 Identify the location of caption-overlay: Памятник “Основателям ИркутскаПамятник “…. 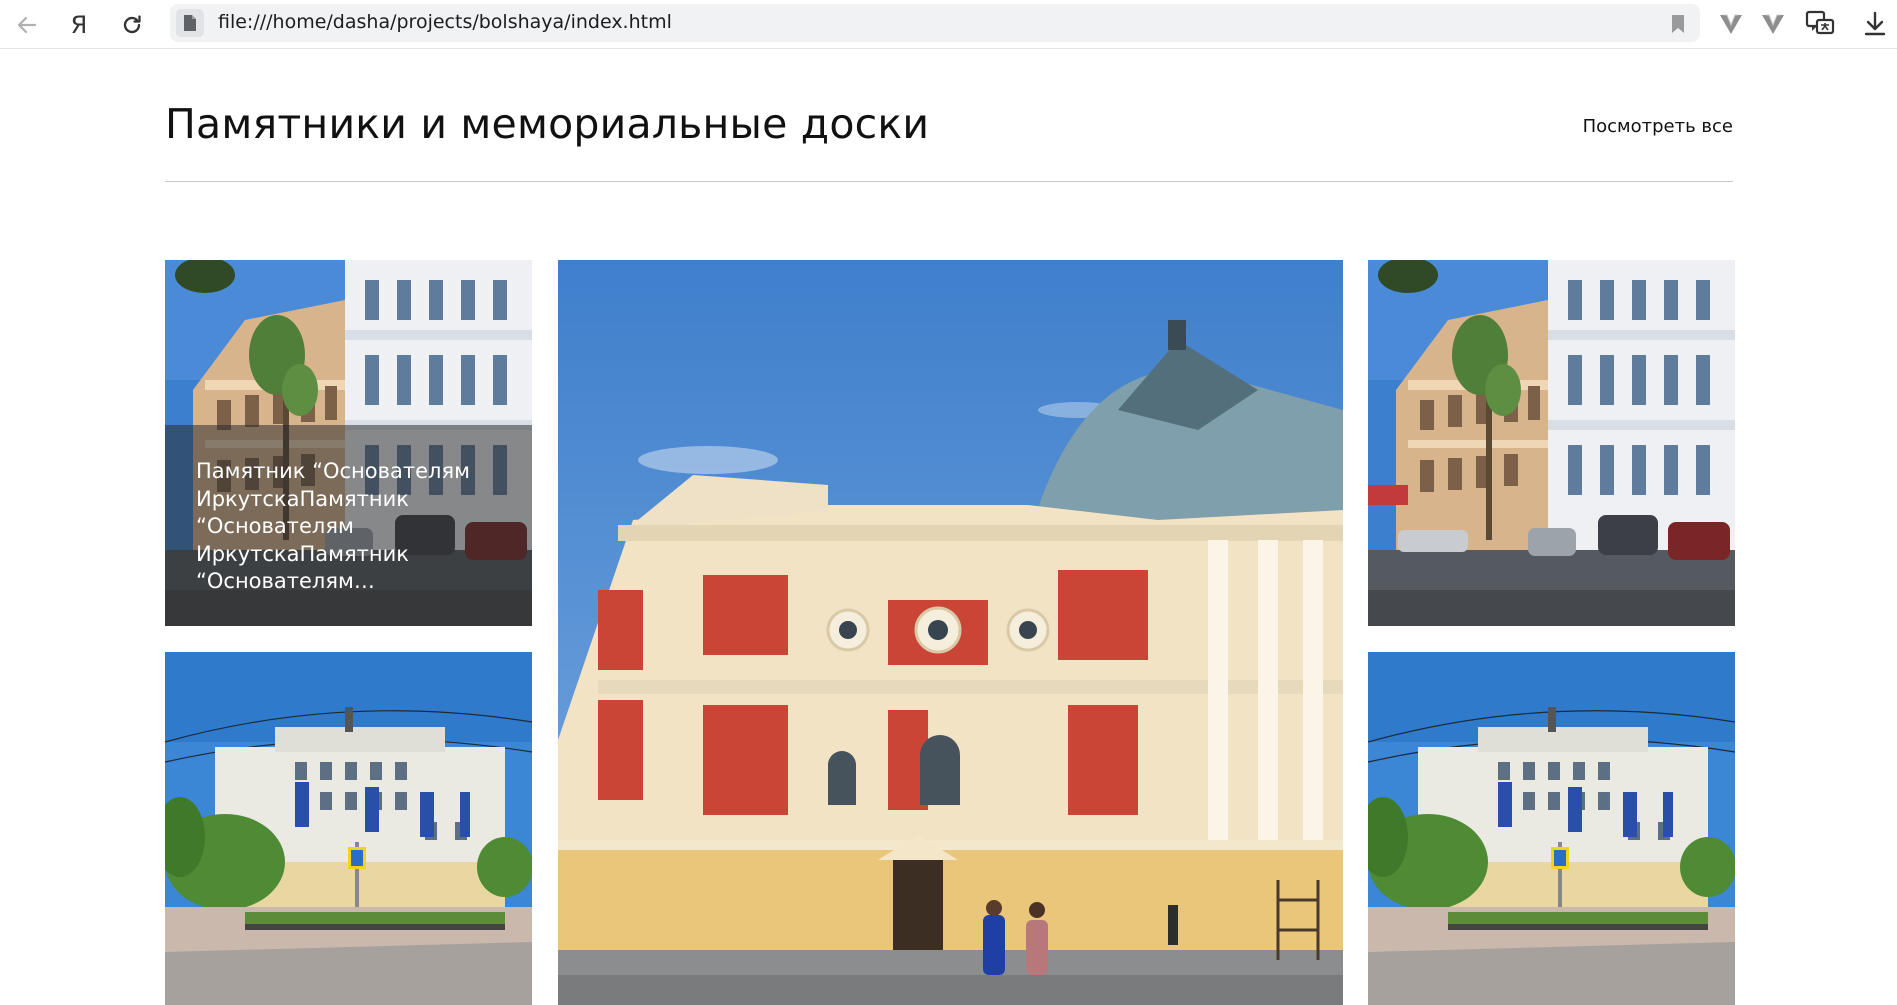
(348, 525).